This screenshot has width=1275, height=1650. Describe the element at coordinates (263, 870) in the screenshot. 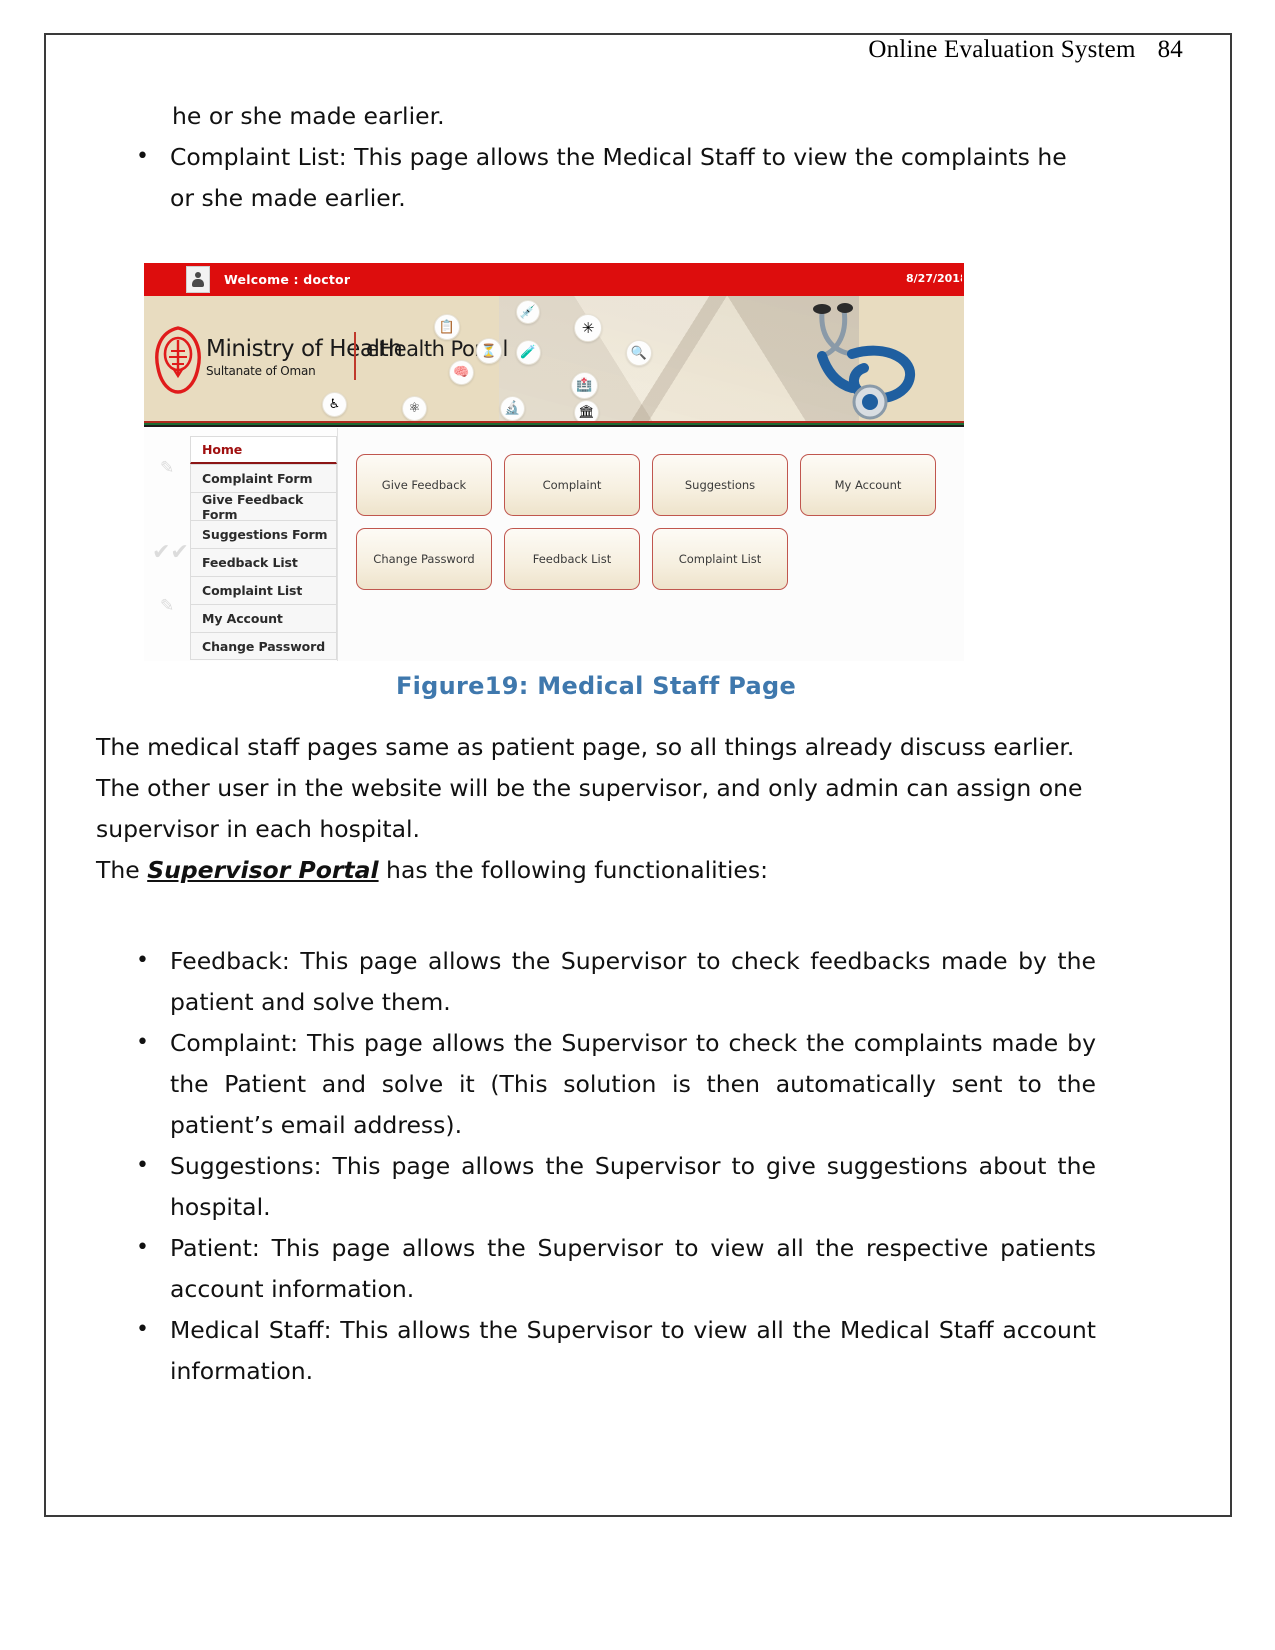

I see `portal-line-emphasis: Supervisor Portal` at that location.